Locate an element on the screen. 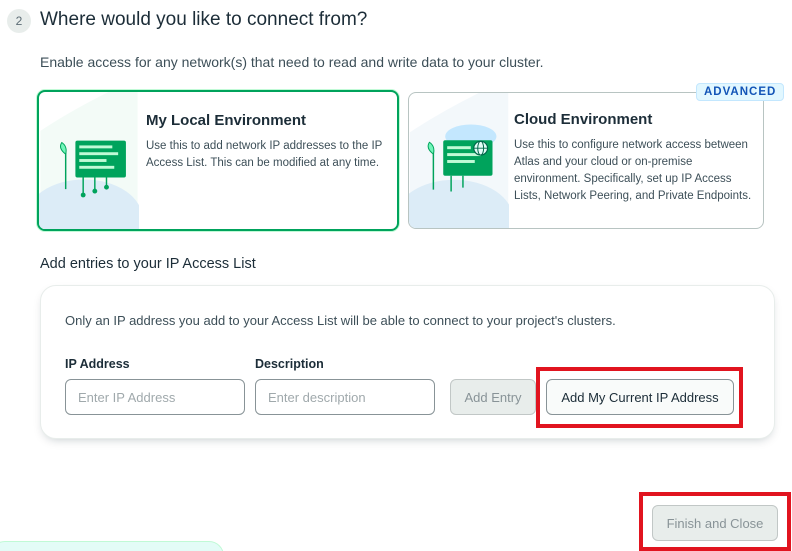  local-network-illustration-icon is located at coordinates (89, 160).